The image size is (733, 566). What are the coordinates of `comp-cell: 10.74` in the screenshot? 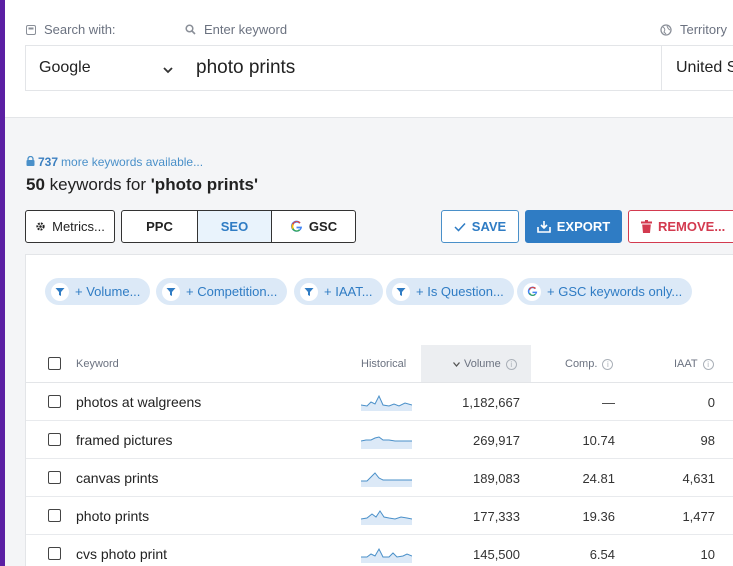 It's located at (598, 440).